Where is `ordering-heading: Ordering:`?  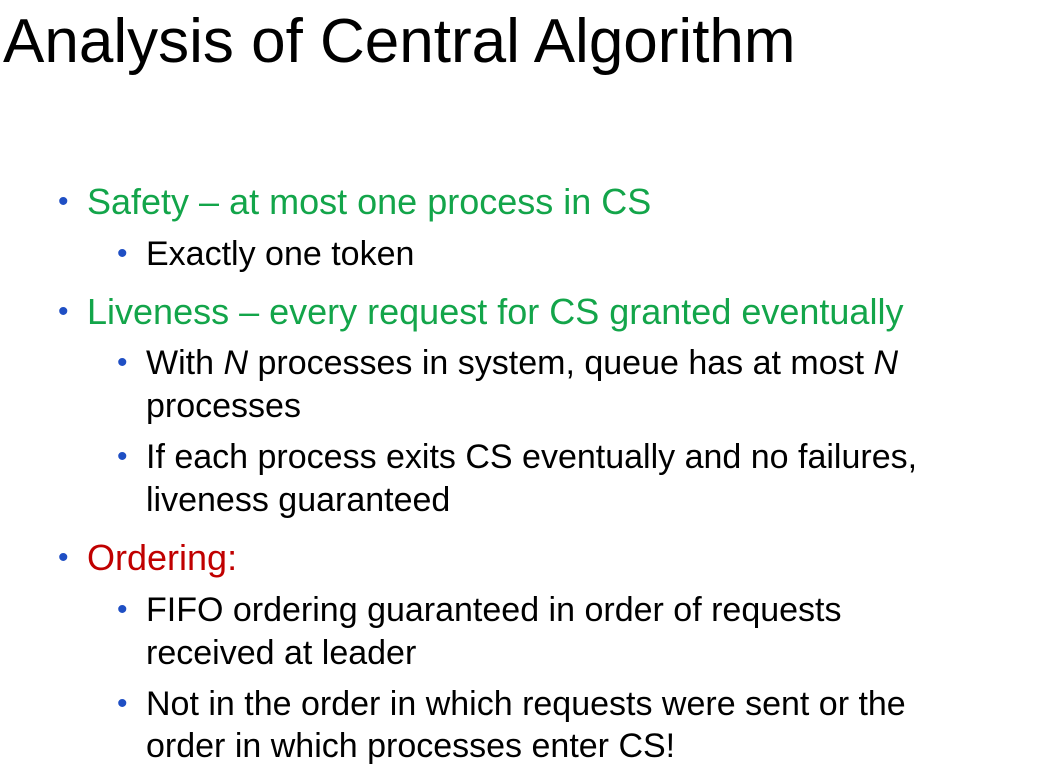 ordering-heading: Ordering: is located at coordinates (162, 557).